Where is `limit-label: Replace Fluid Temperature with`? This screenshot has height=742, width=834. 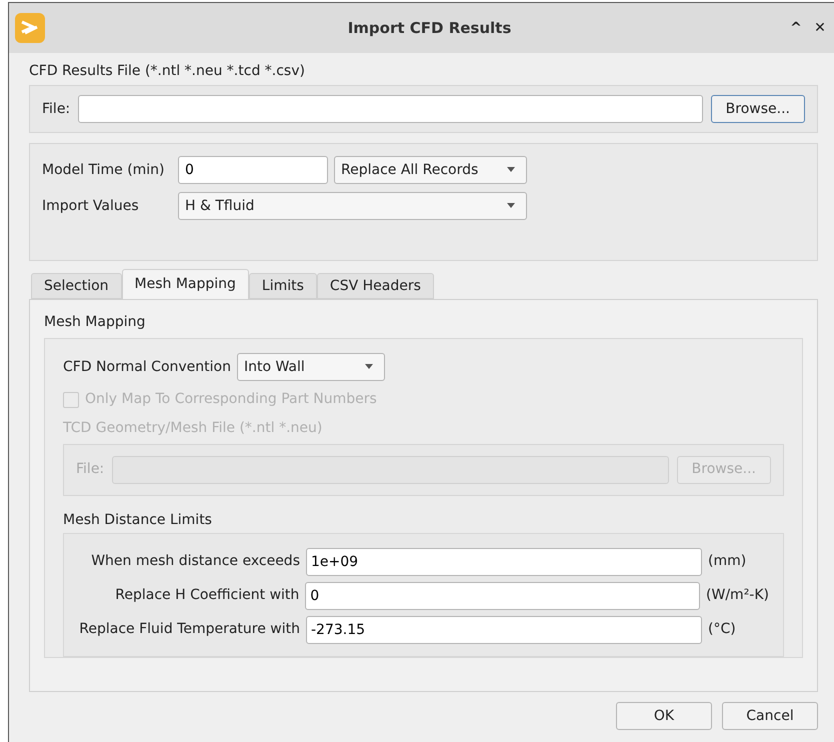
limit-label: Replace Fluid Temperature with is located at coordinates (189, 630).